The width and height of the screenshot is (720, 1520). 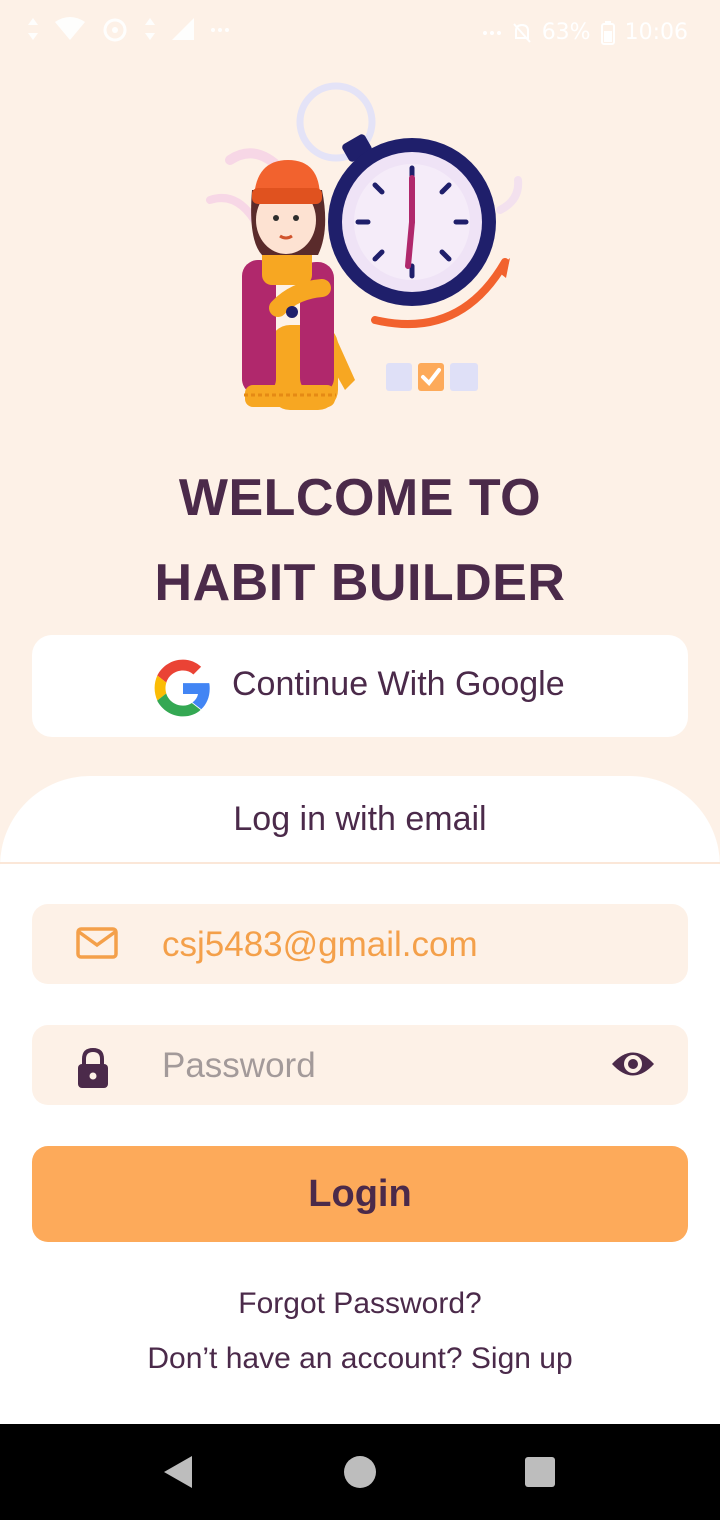 I want to click on password-input, so click(x=372, y=1066).